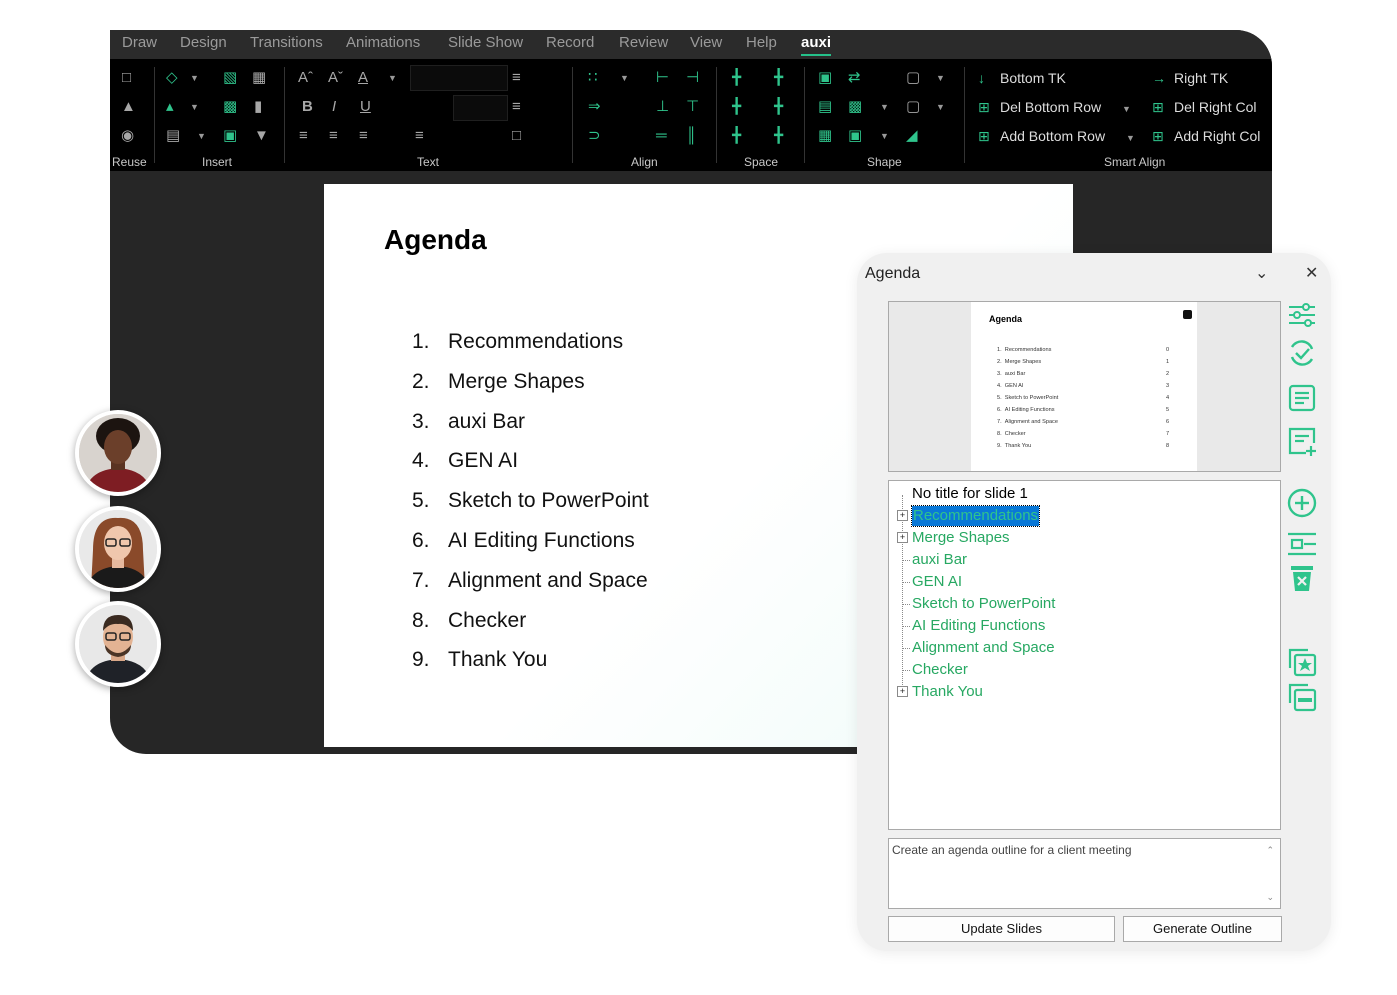 The width and height of the screenshot is (1397, 995). I want to click on swap-icon: ⇄, so click(854, 78).